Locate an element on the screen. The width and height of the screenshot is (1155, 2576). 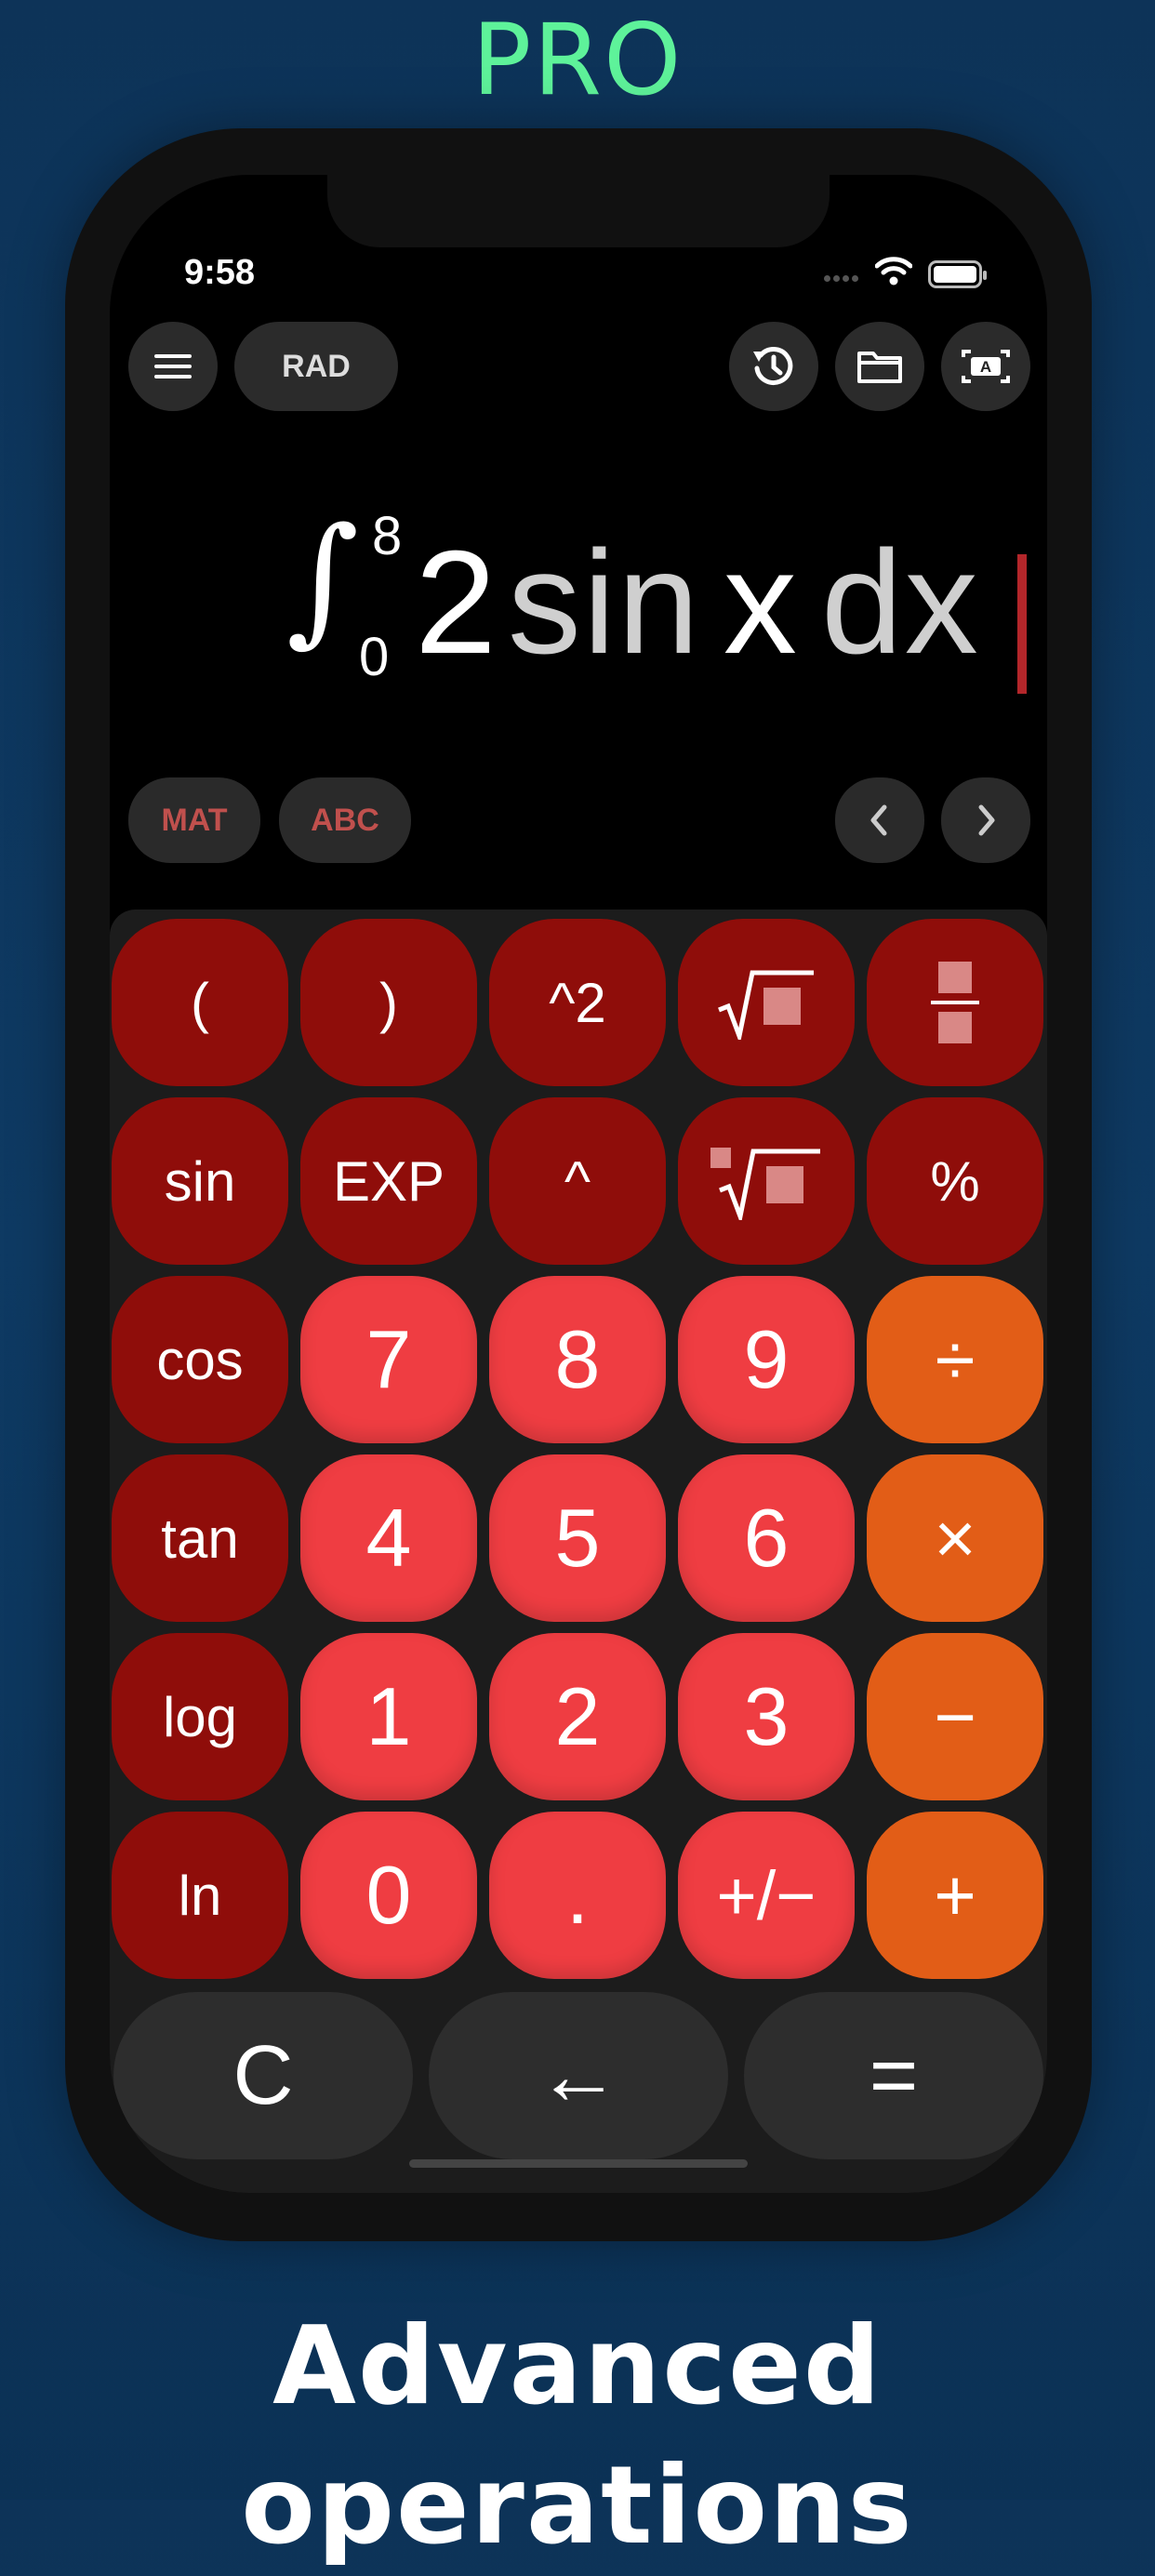
digit-5-key: 5 is located at coordinates (577, 1538).